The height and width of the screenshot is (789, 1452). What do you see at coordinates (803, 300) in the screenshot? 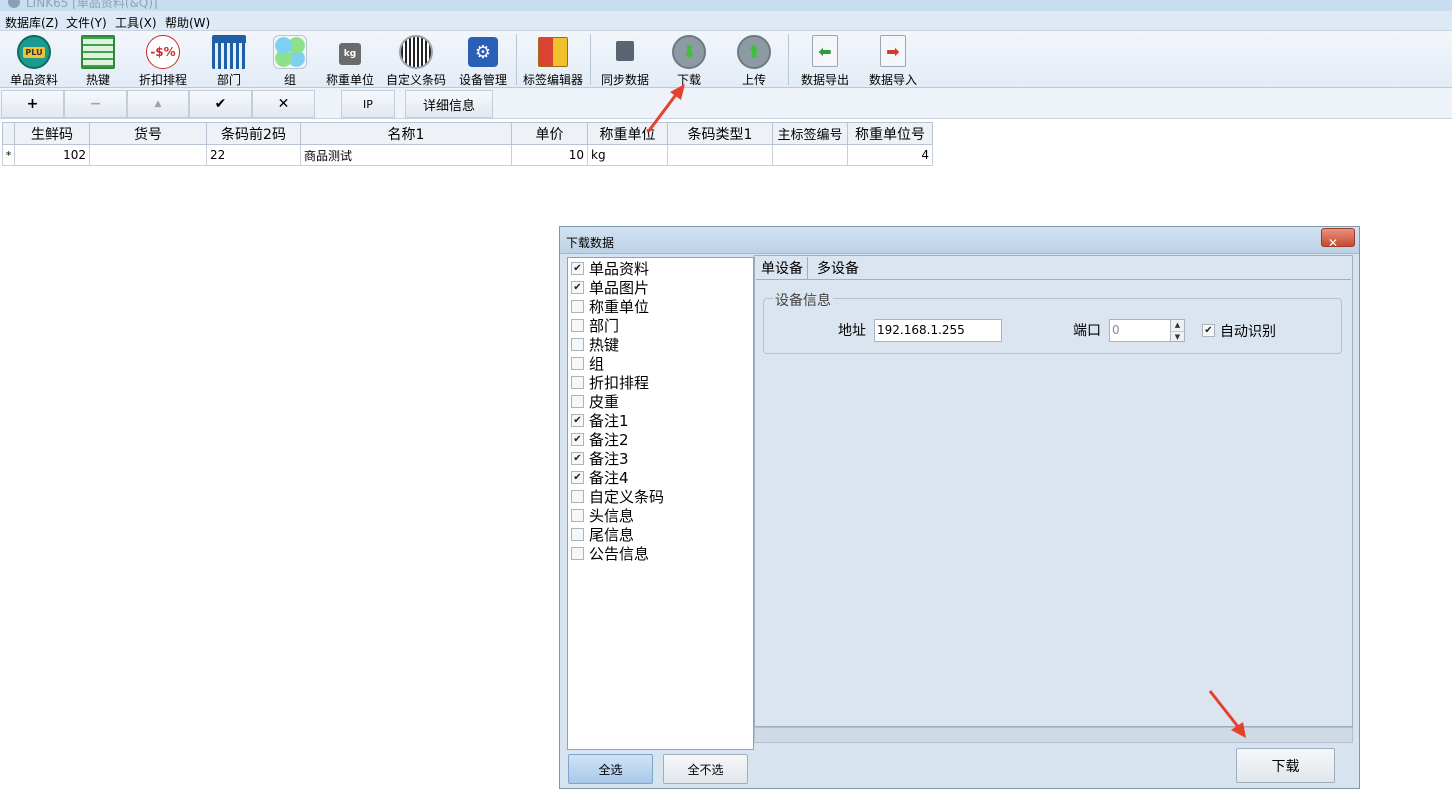
I see `group-title: 设备信息` at bounding box center [803, 300].